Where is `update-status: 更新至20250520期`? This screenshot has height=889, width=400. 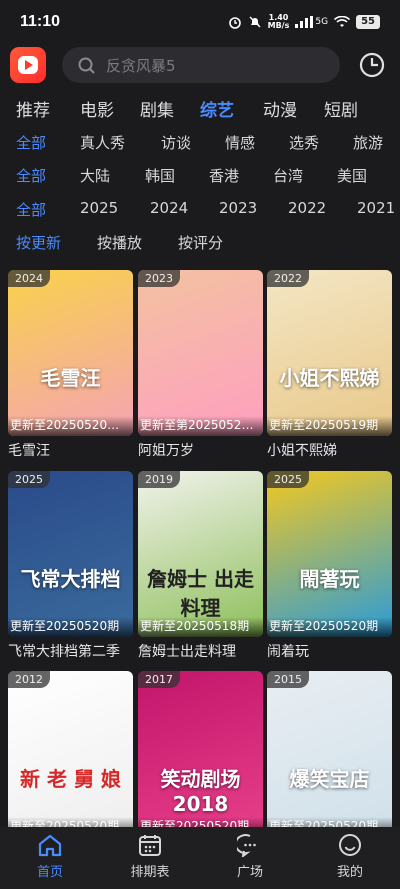
update-status: 更新至20250520期 is located at coordinates (70, 627).